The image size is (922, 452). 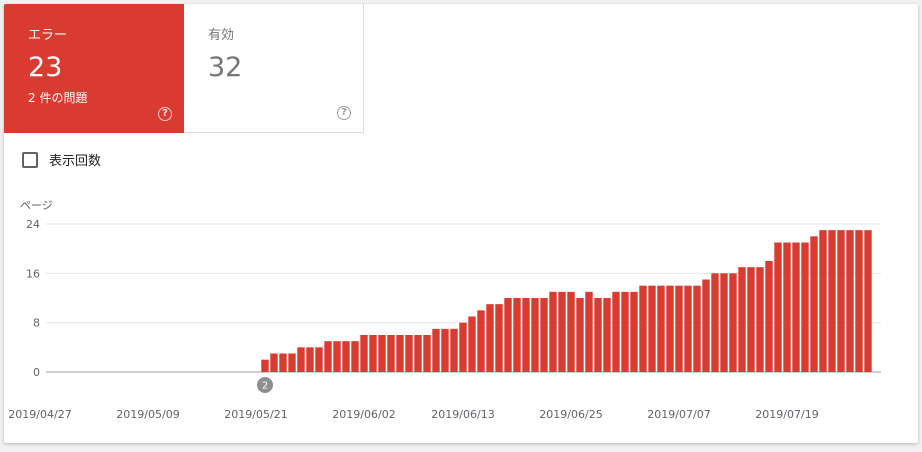 I want to click on x-tick-label: 2019/04/27, so click(x=39, y=414).